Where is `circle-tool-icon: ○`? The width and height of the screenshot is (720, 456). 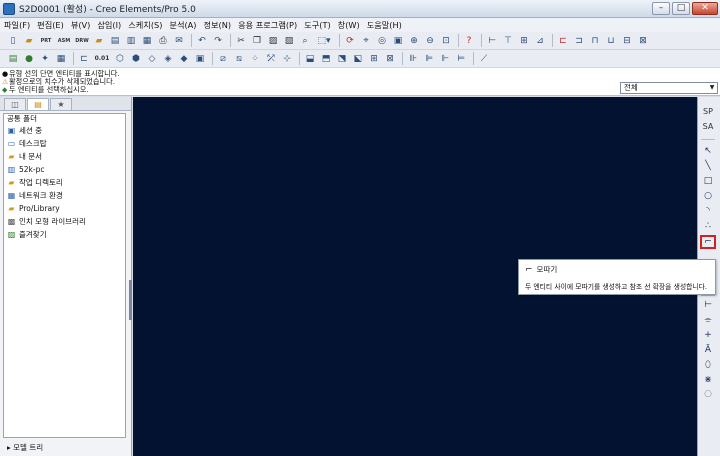 circle-tool-icon: ○ is located at coordinates (708, 196).